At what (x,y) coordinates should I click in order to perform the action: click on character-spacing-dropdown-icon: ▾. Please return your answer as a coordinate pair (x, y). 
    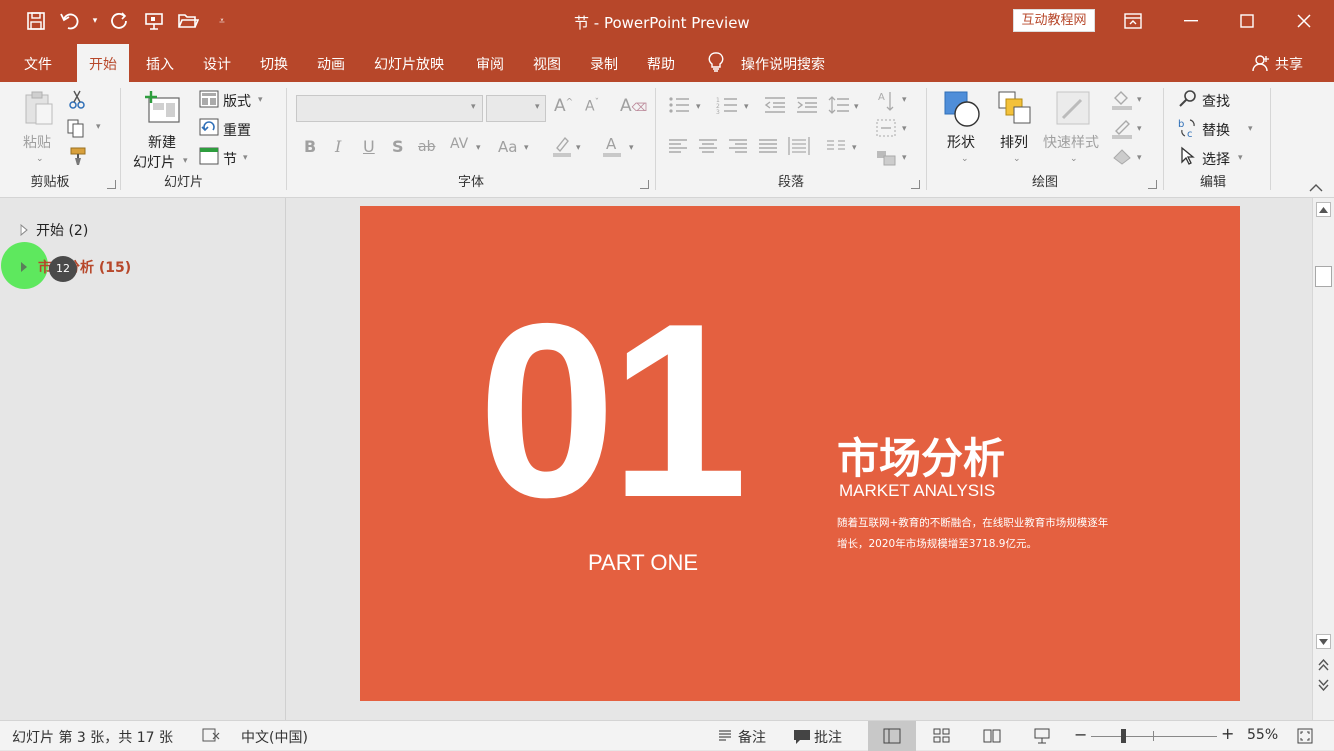
    Looking at the image, I should click on (478, 148).